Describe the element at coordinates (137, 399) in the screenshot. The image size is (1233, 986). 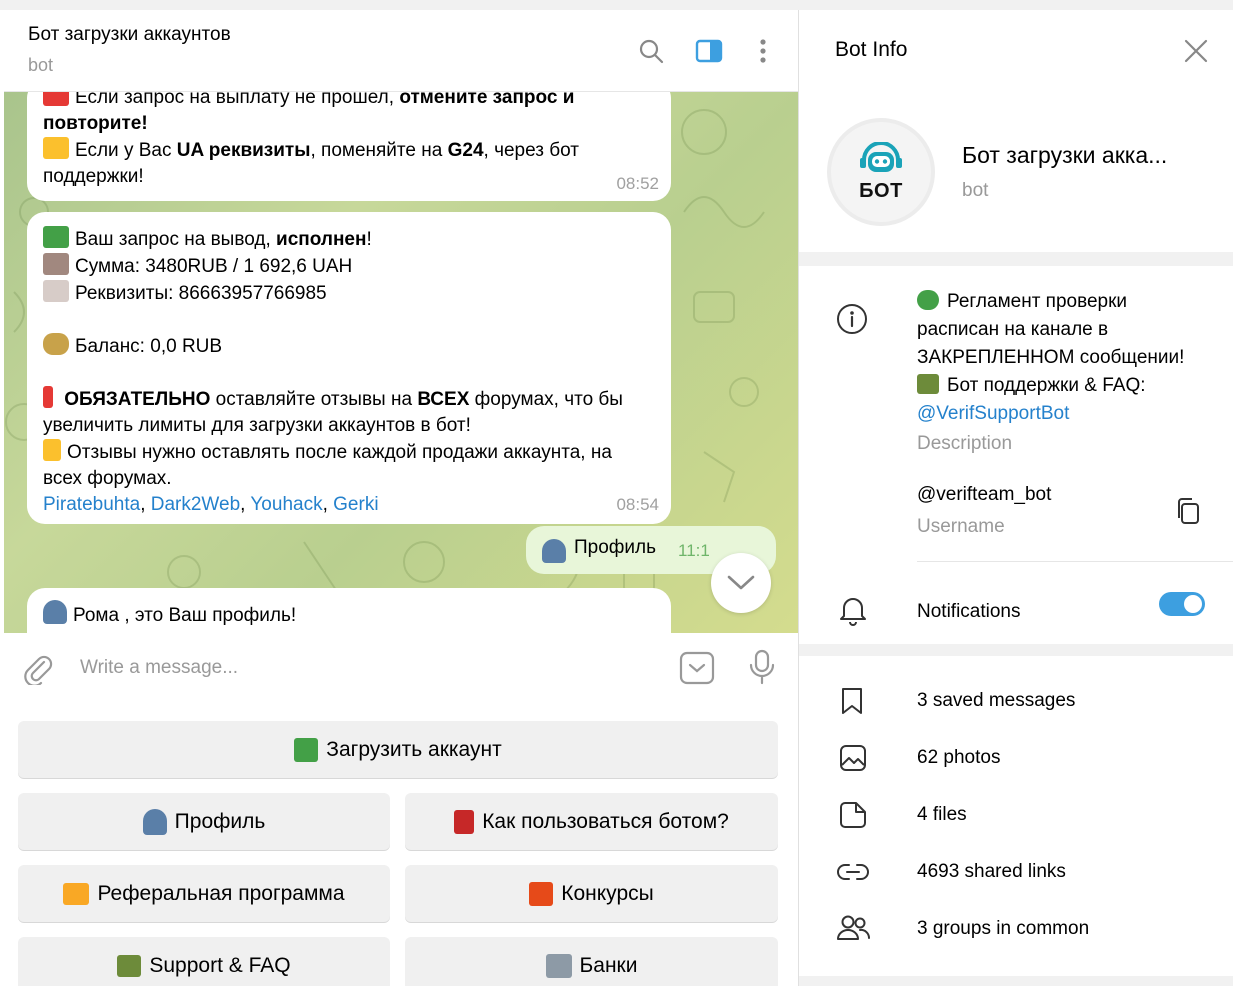
I see `message-text-bold: ОБЯЗАТЕЛЬНО` at that location.